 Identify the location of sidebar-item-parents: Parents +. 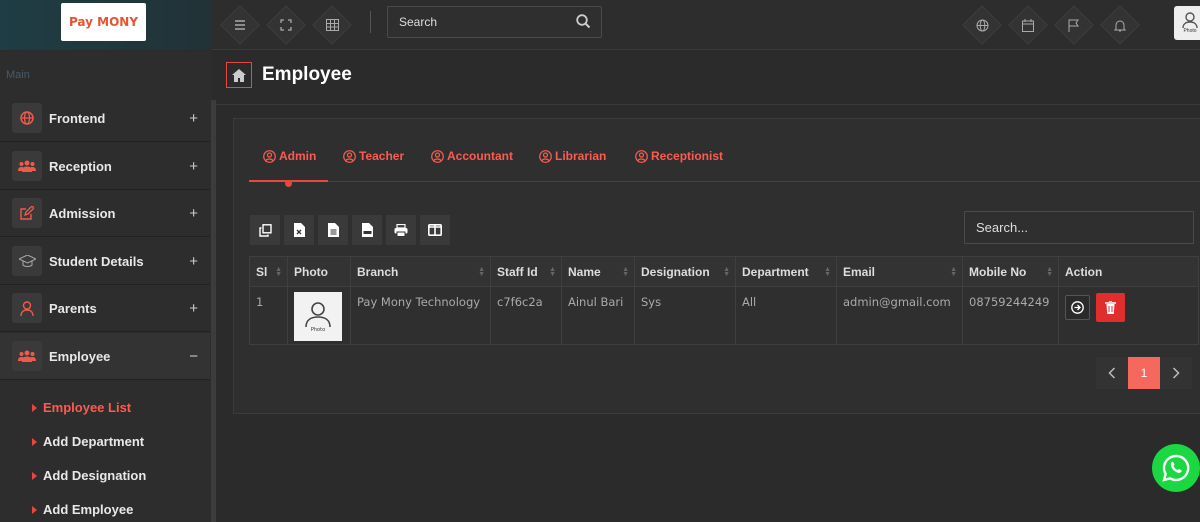
(105, 308).